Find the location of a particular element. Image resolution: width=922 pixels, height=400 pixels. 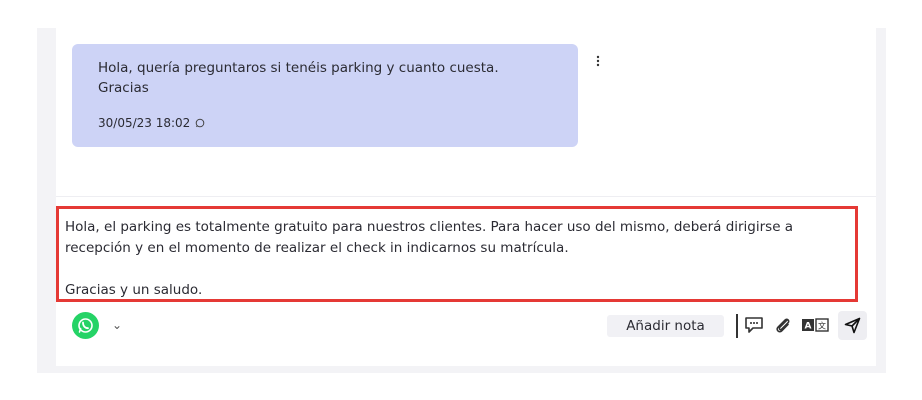

message-timestamp: 30/05/23 18:02 is located at coordinates (144, 123).